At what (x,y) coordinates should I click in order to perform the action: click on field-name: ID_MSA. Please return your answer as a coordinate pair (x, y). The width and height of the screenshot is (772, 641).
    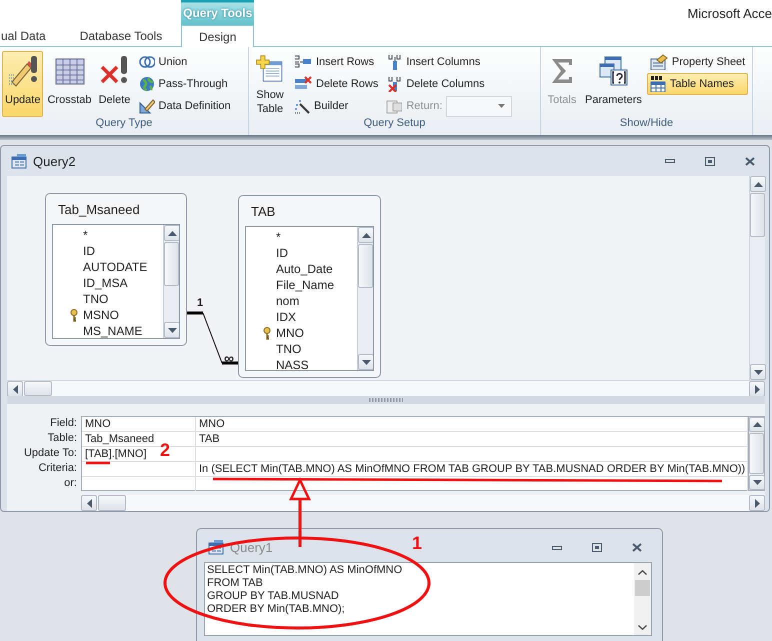
    Looking at the image, I should click on (105, 283).